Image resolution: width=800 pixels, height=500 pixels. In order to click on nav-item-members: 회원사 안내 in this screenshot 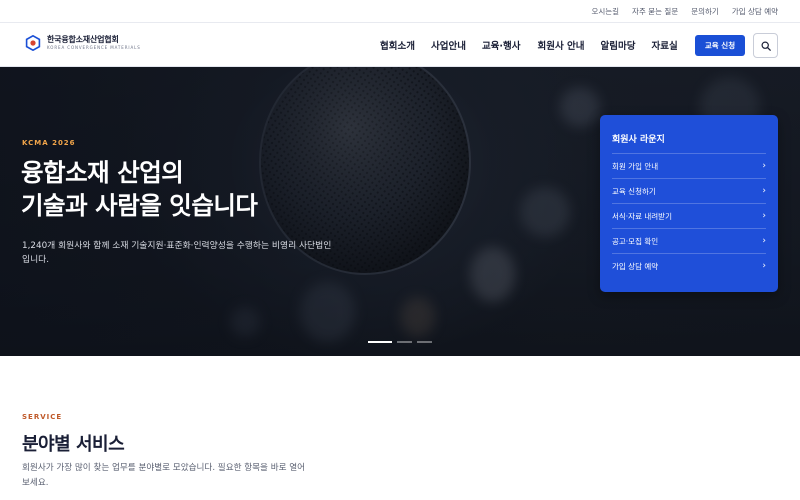, I will do `click(561, 45)`.